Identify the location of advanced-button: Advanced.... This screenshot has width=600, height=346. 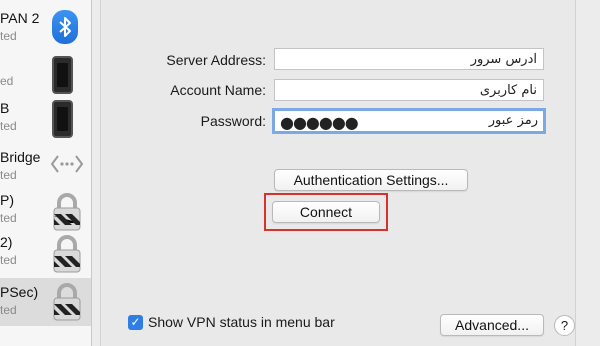
(492, 325).